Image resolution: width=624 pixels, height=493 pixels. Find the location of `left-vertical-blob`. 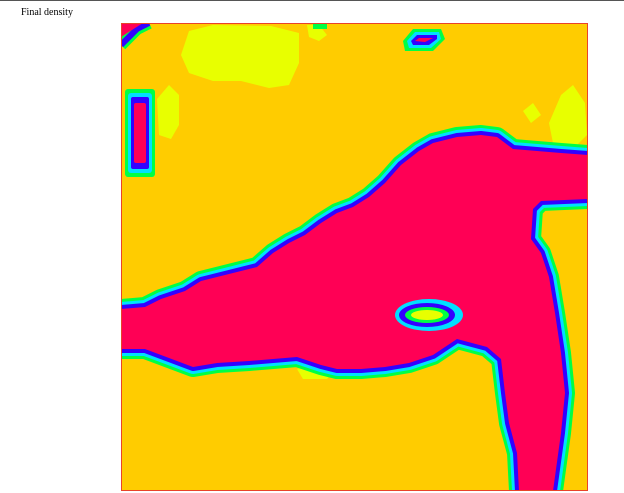

left-vertical-blob is located at coordinates (140, 133).